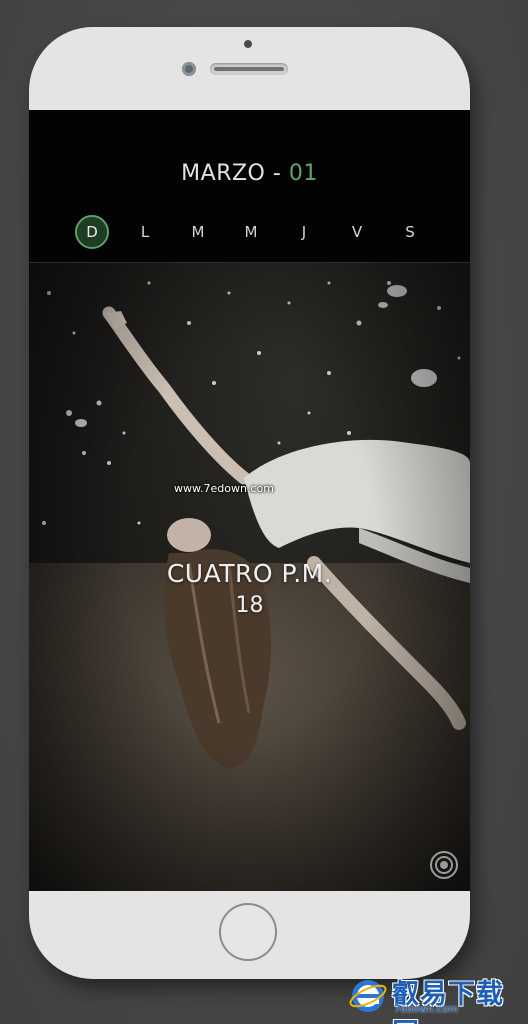 The image size is (528, 1024). I want to click on calendar-header: MARZO - 01 D L M M J V S, so click(249, 186).